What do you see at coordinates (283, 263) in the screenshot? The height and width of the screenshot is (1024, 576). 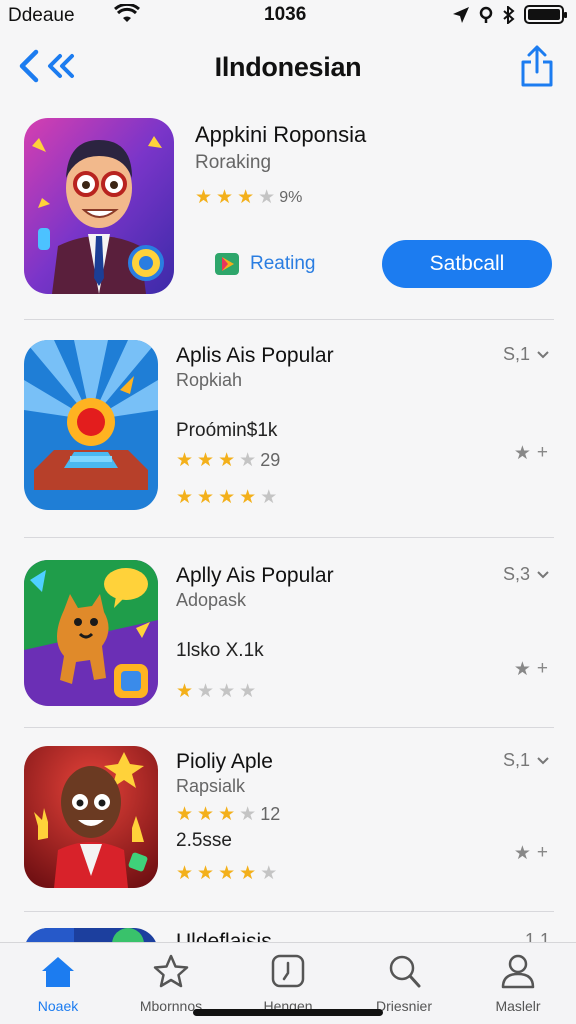 I see `store-link-label: Reating` at bounding box center [283, 263].